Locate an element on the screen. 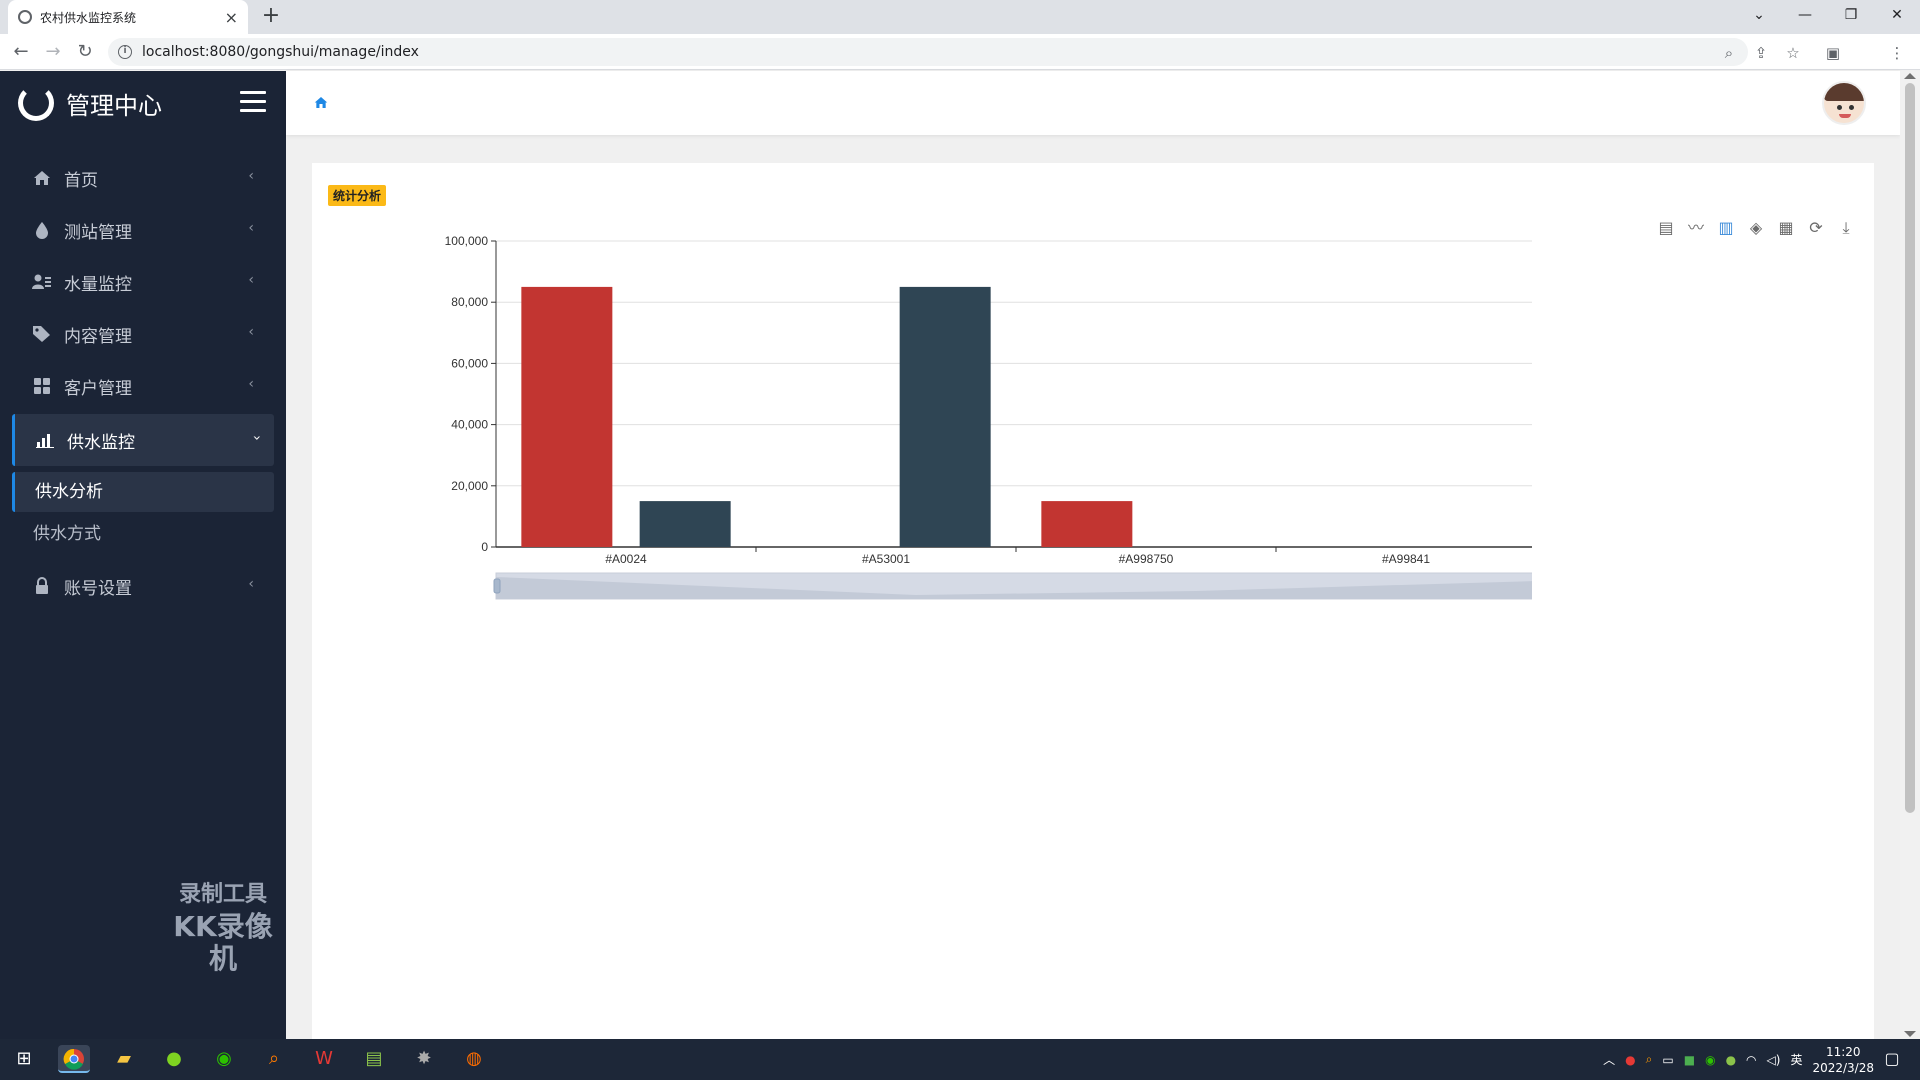 The height and width of the screenshot is (1080, 1920). tray-wifi-icon: ◠ is located at coordinates (1751, 1060).